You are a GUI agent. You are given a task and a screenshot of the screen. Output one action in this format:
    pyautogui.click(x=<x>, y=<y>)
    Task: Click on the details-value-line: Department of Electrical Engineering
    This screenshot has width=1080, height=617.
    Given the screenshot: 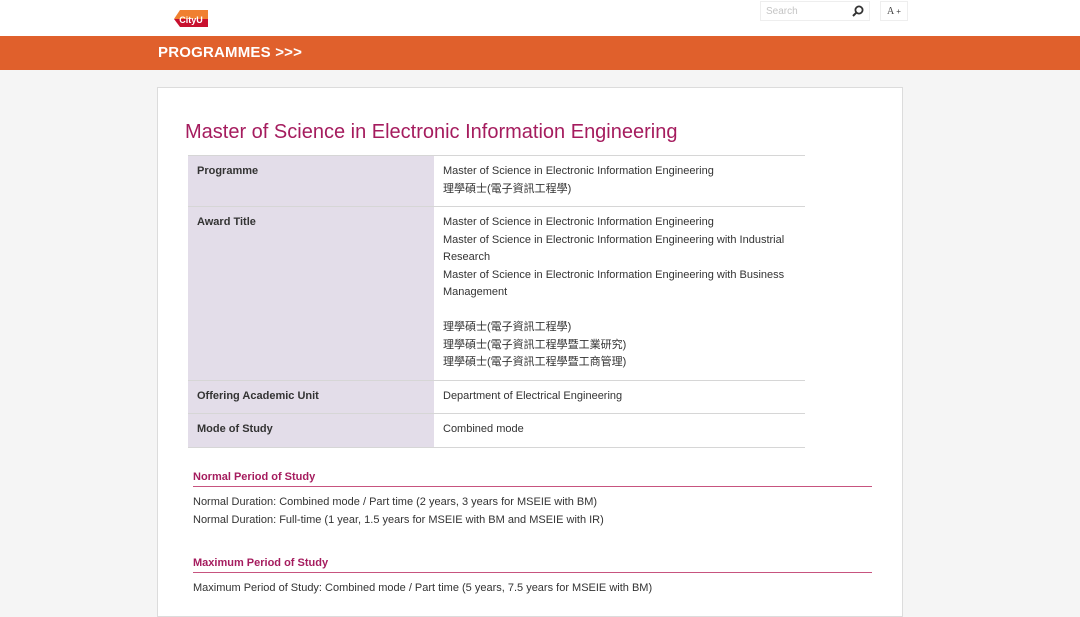 What is the action you would take?
    pyautogui.click(x=533, y=395)
    